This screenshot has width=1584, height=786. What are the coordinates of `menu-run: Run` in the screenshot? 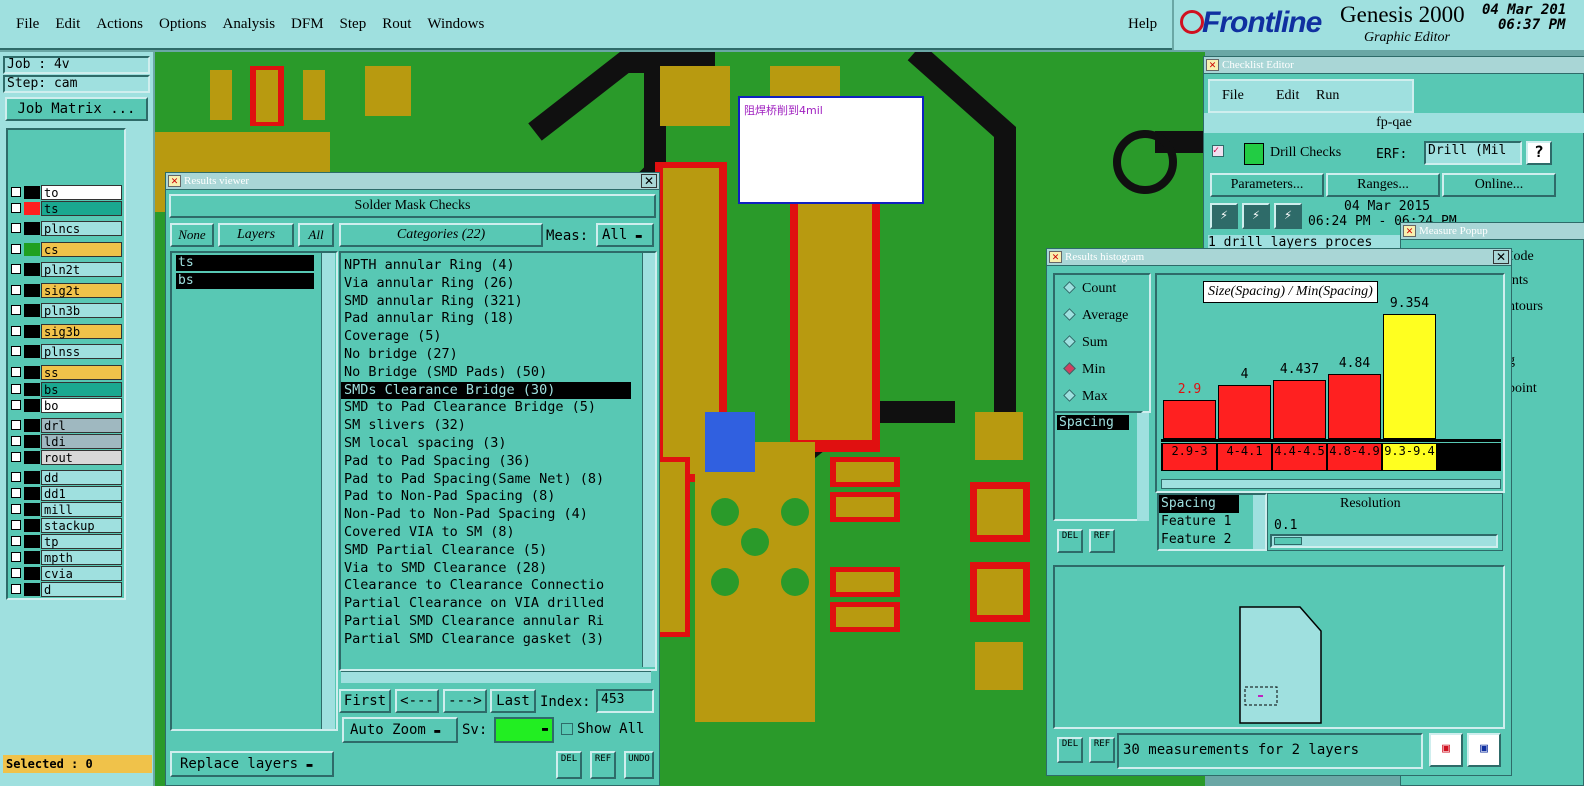 It's located at (1327, 96).